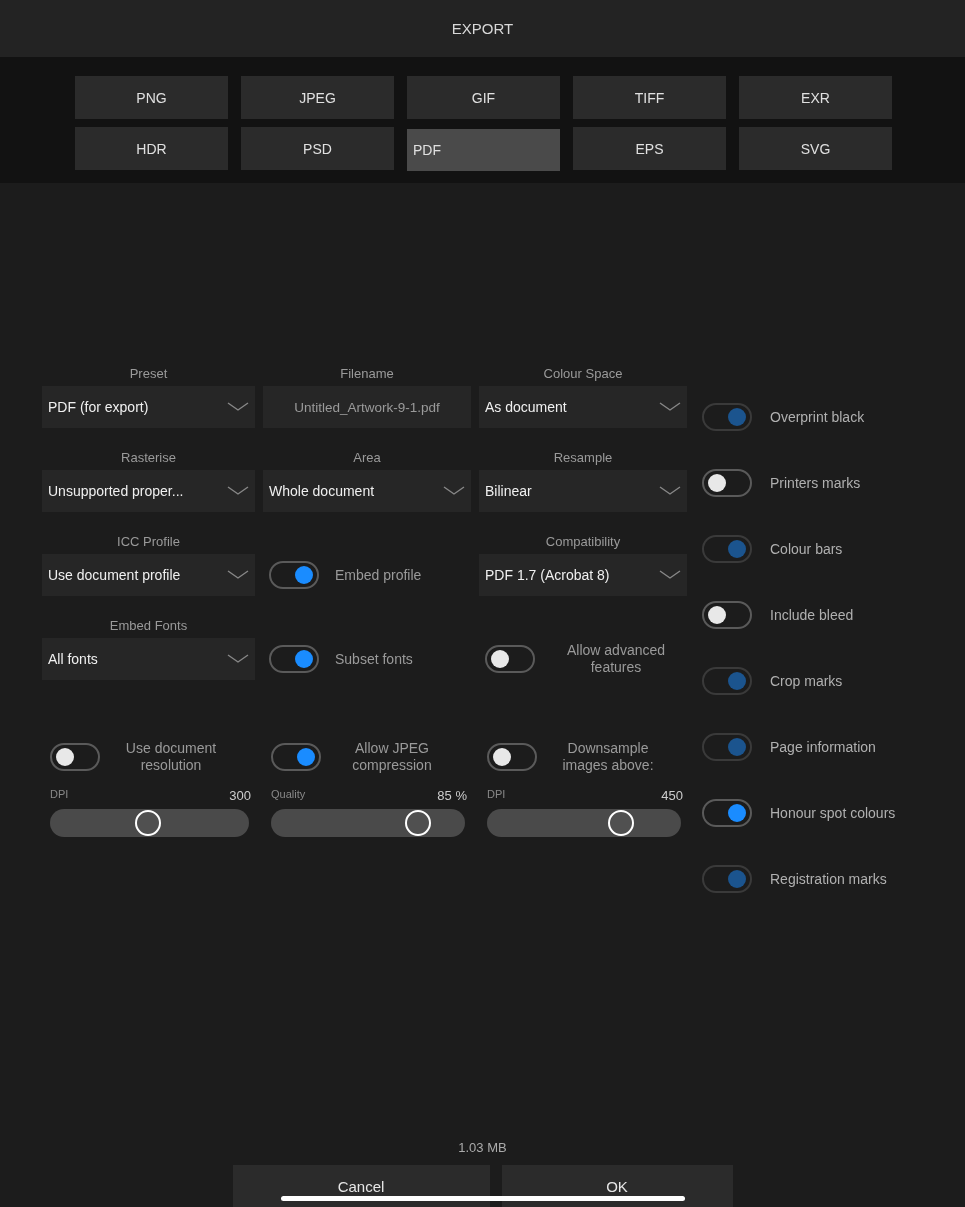 The image size is (965, 1207). Describe the element at coordinates (806, 681) in the screenshot. I see `option-label: Crop marks` at that location.